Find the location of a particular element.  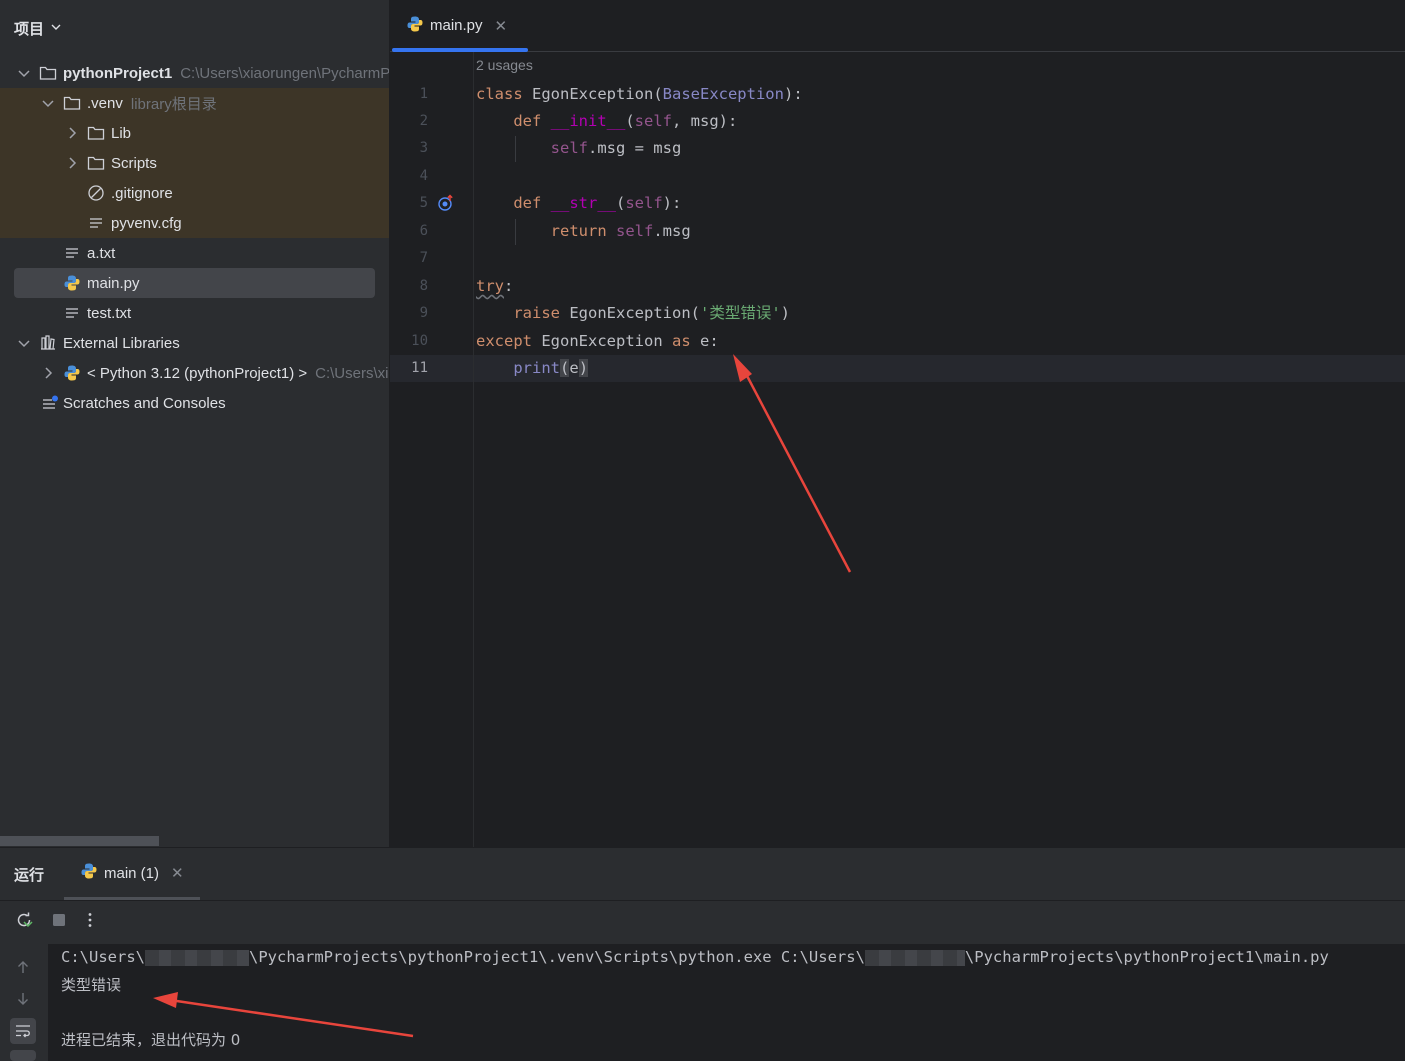

code-text: e: is located at coordinates (704, 341).